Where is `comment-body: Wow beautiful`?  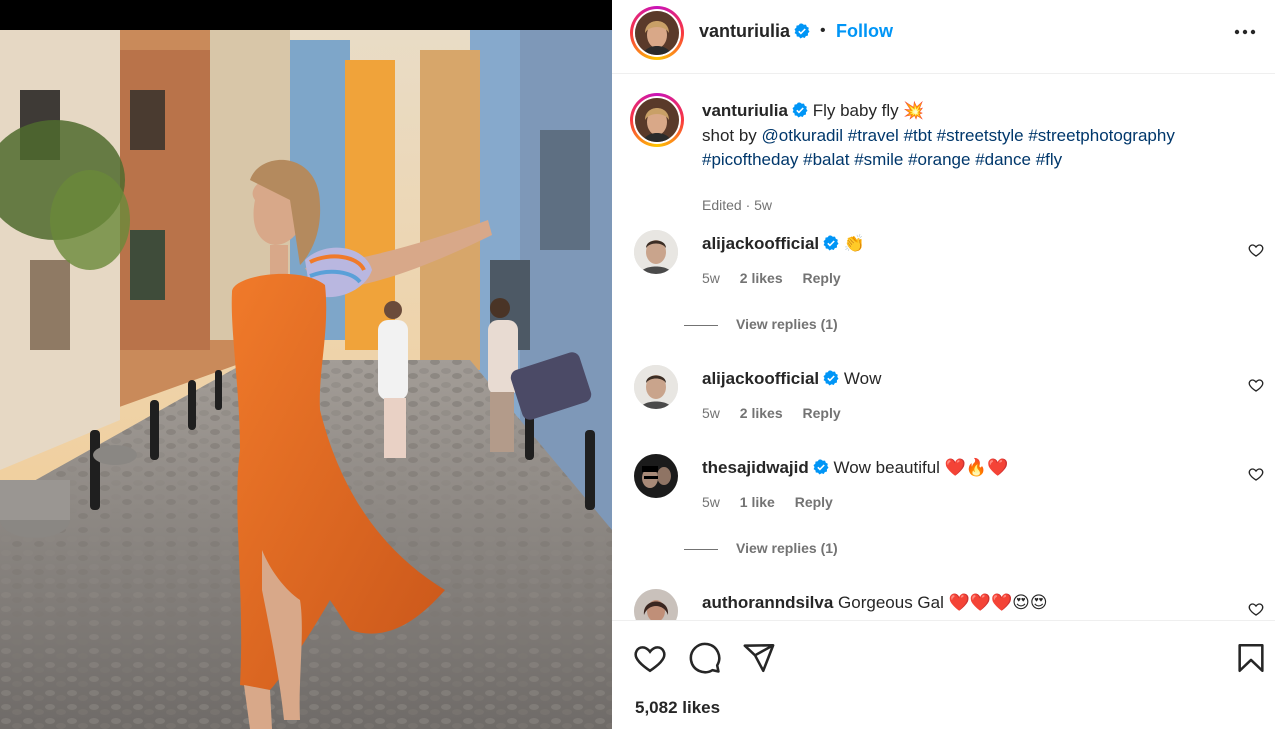
comment-body: Wow beautiful is located at coordinates (886, 467).